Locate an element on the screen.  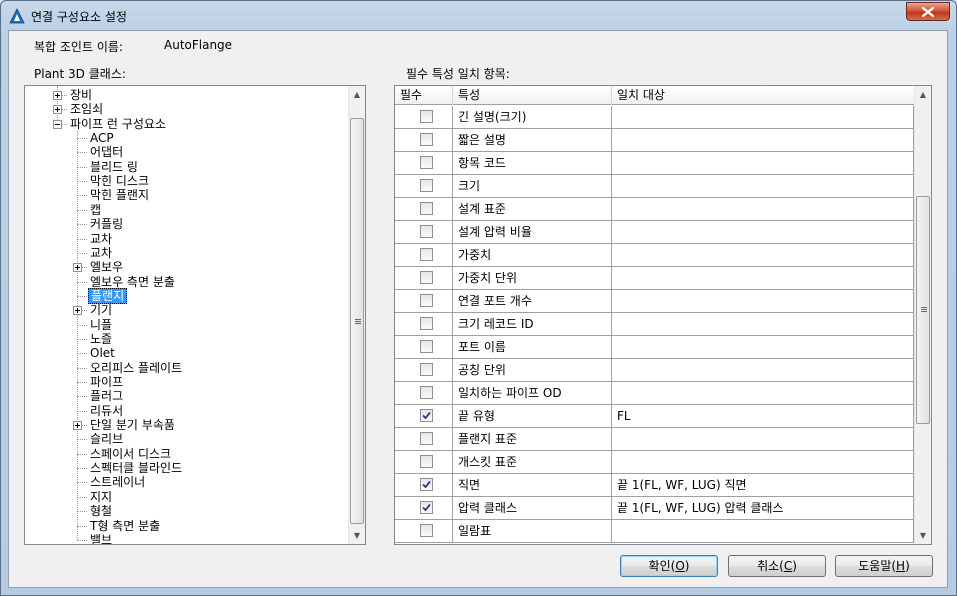
header-property: 특성 is located at coordinates (532, 95).